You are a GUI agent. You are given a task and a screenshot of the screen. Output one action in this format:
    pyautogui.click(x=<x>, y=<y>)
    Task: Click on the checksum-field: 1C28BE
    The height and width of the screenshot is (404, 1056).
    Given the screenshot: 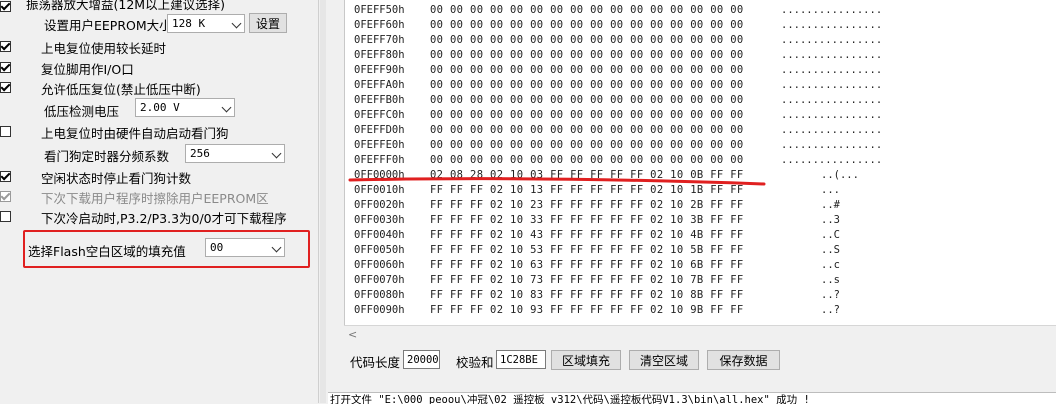 What is the action you would take?
    pyautogui.click(x=521, y=359)
    